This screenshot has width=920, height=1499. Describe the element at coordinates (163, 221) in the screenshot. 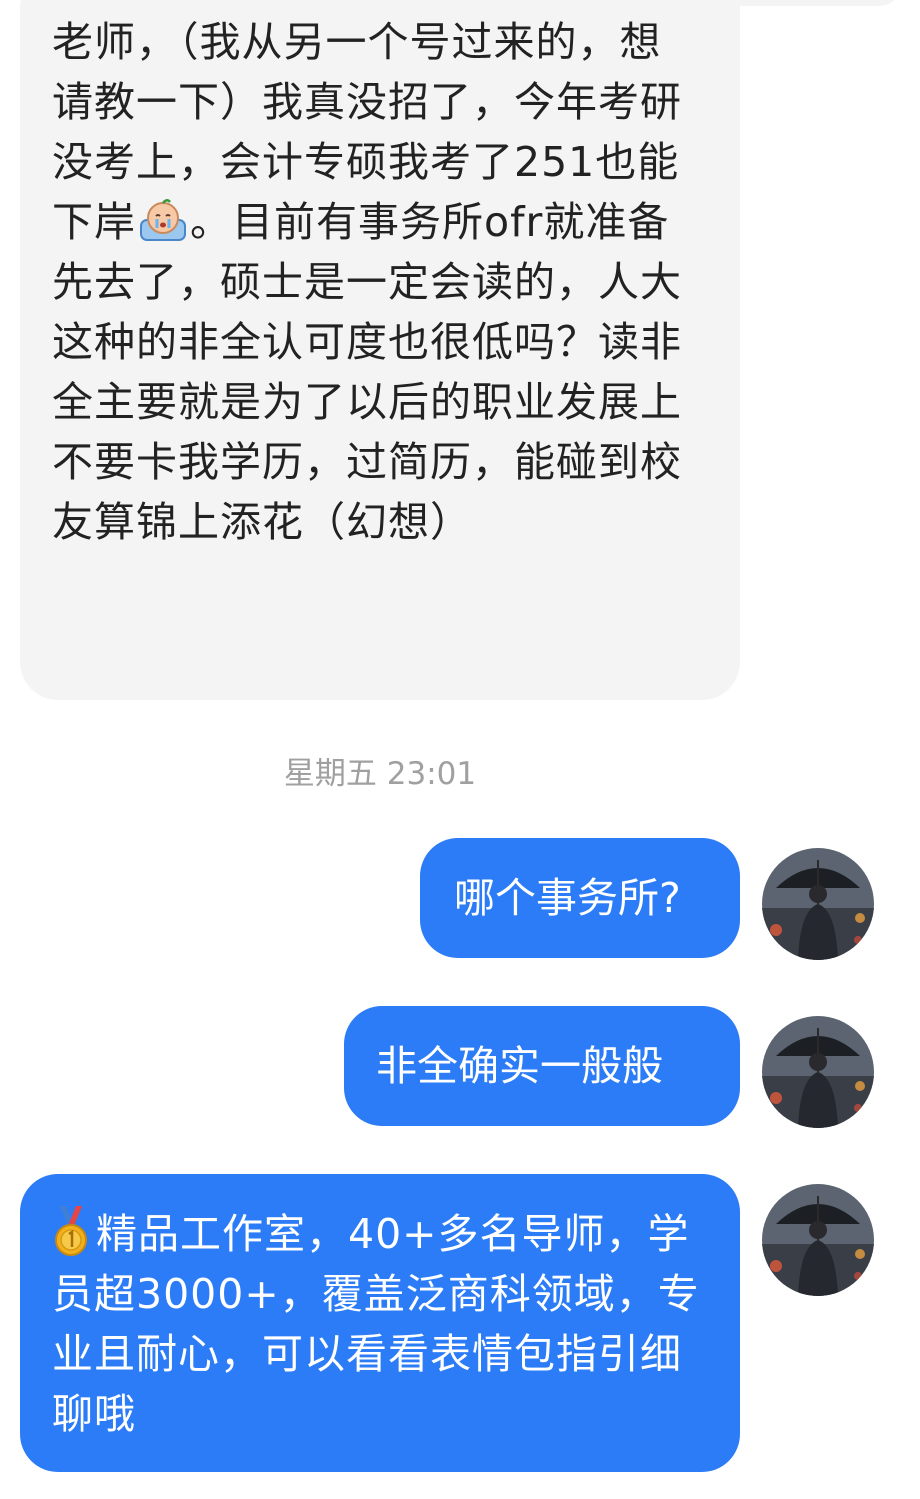

I see `crying-face-sticker-icon` at that location.